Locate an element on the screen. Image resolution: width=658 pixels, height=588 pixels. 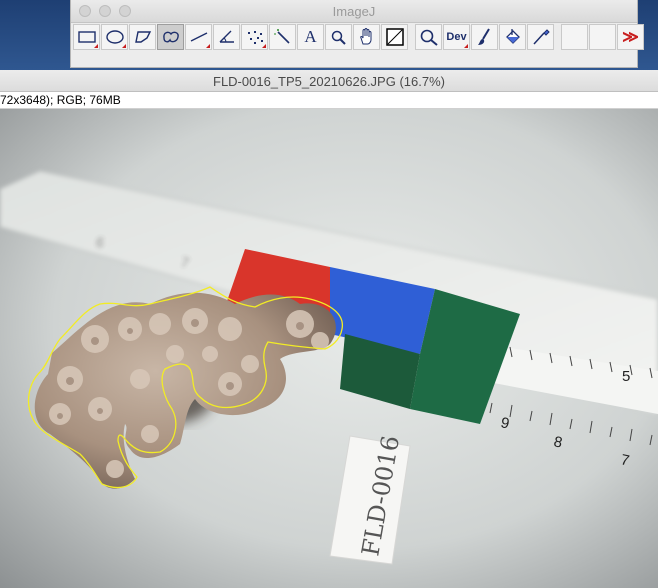
developer-menu-indicator is located at coordinates (466, 46).